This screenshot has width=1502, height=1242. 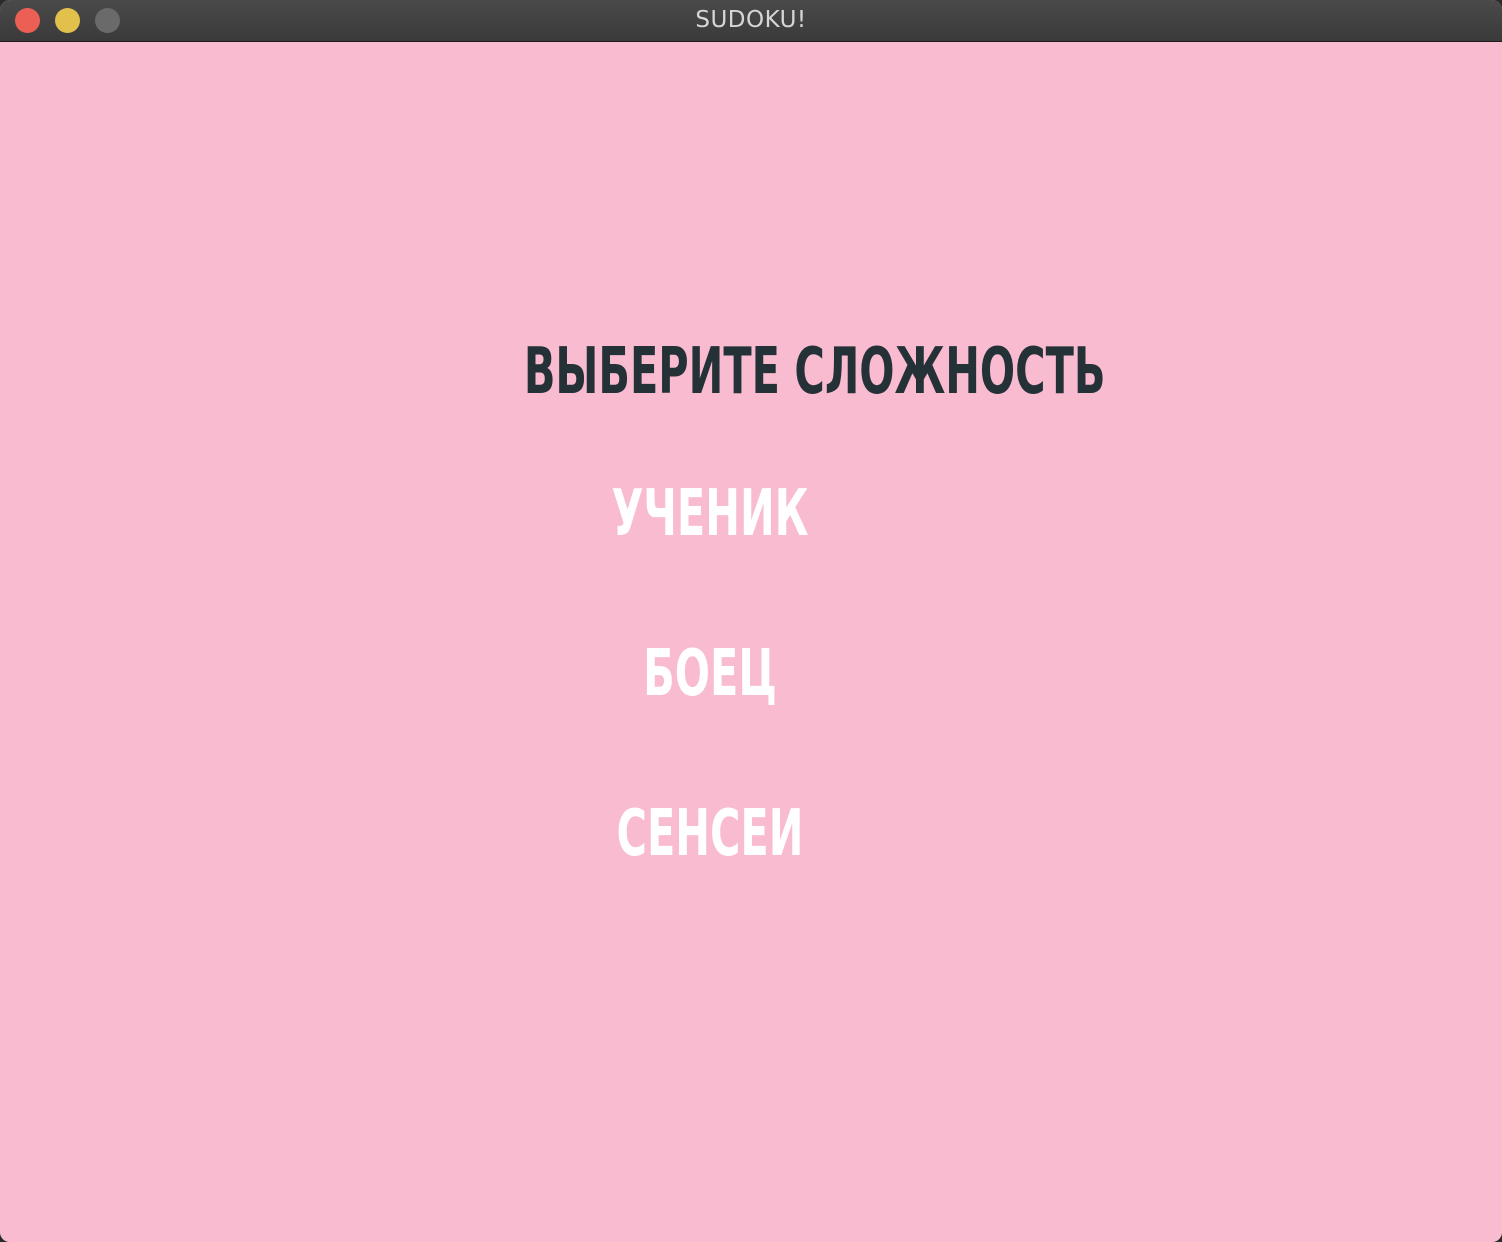 What do you see at coordinates (814, 372) in the screenshot?
I see `choose-difficulty-heading: ВЫБЕРИТЕ СЛОЖНОСТЬ` at bounding box center [814, 372].